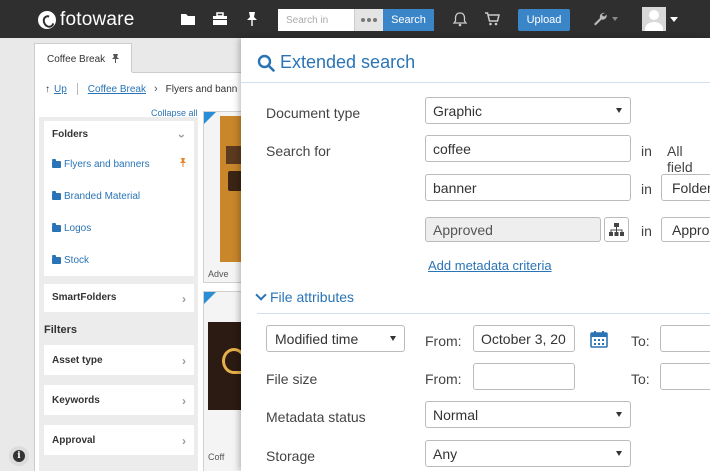 This screenshot has height=471, width=710. Describe the element at coordinates (528, 453) in the screenshot. I see `storage-select: Any` at that location.